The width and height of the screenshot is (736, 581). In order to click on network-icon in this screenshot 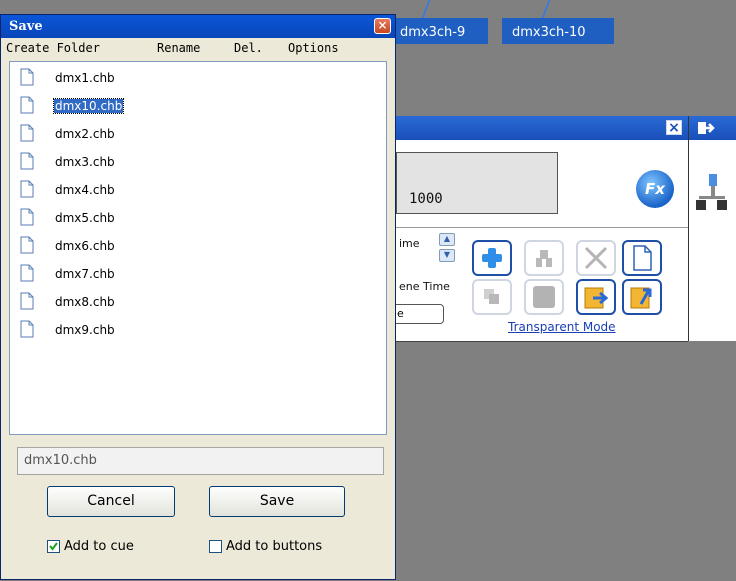, I will do `click(711, 196)`.